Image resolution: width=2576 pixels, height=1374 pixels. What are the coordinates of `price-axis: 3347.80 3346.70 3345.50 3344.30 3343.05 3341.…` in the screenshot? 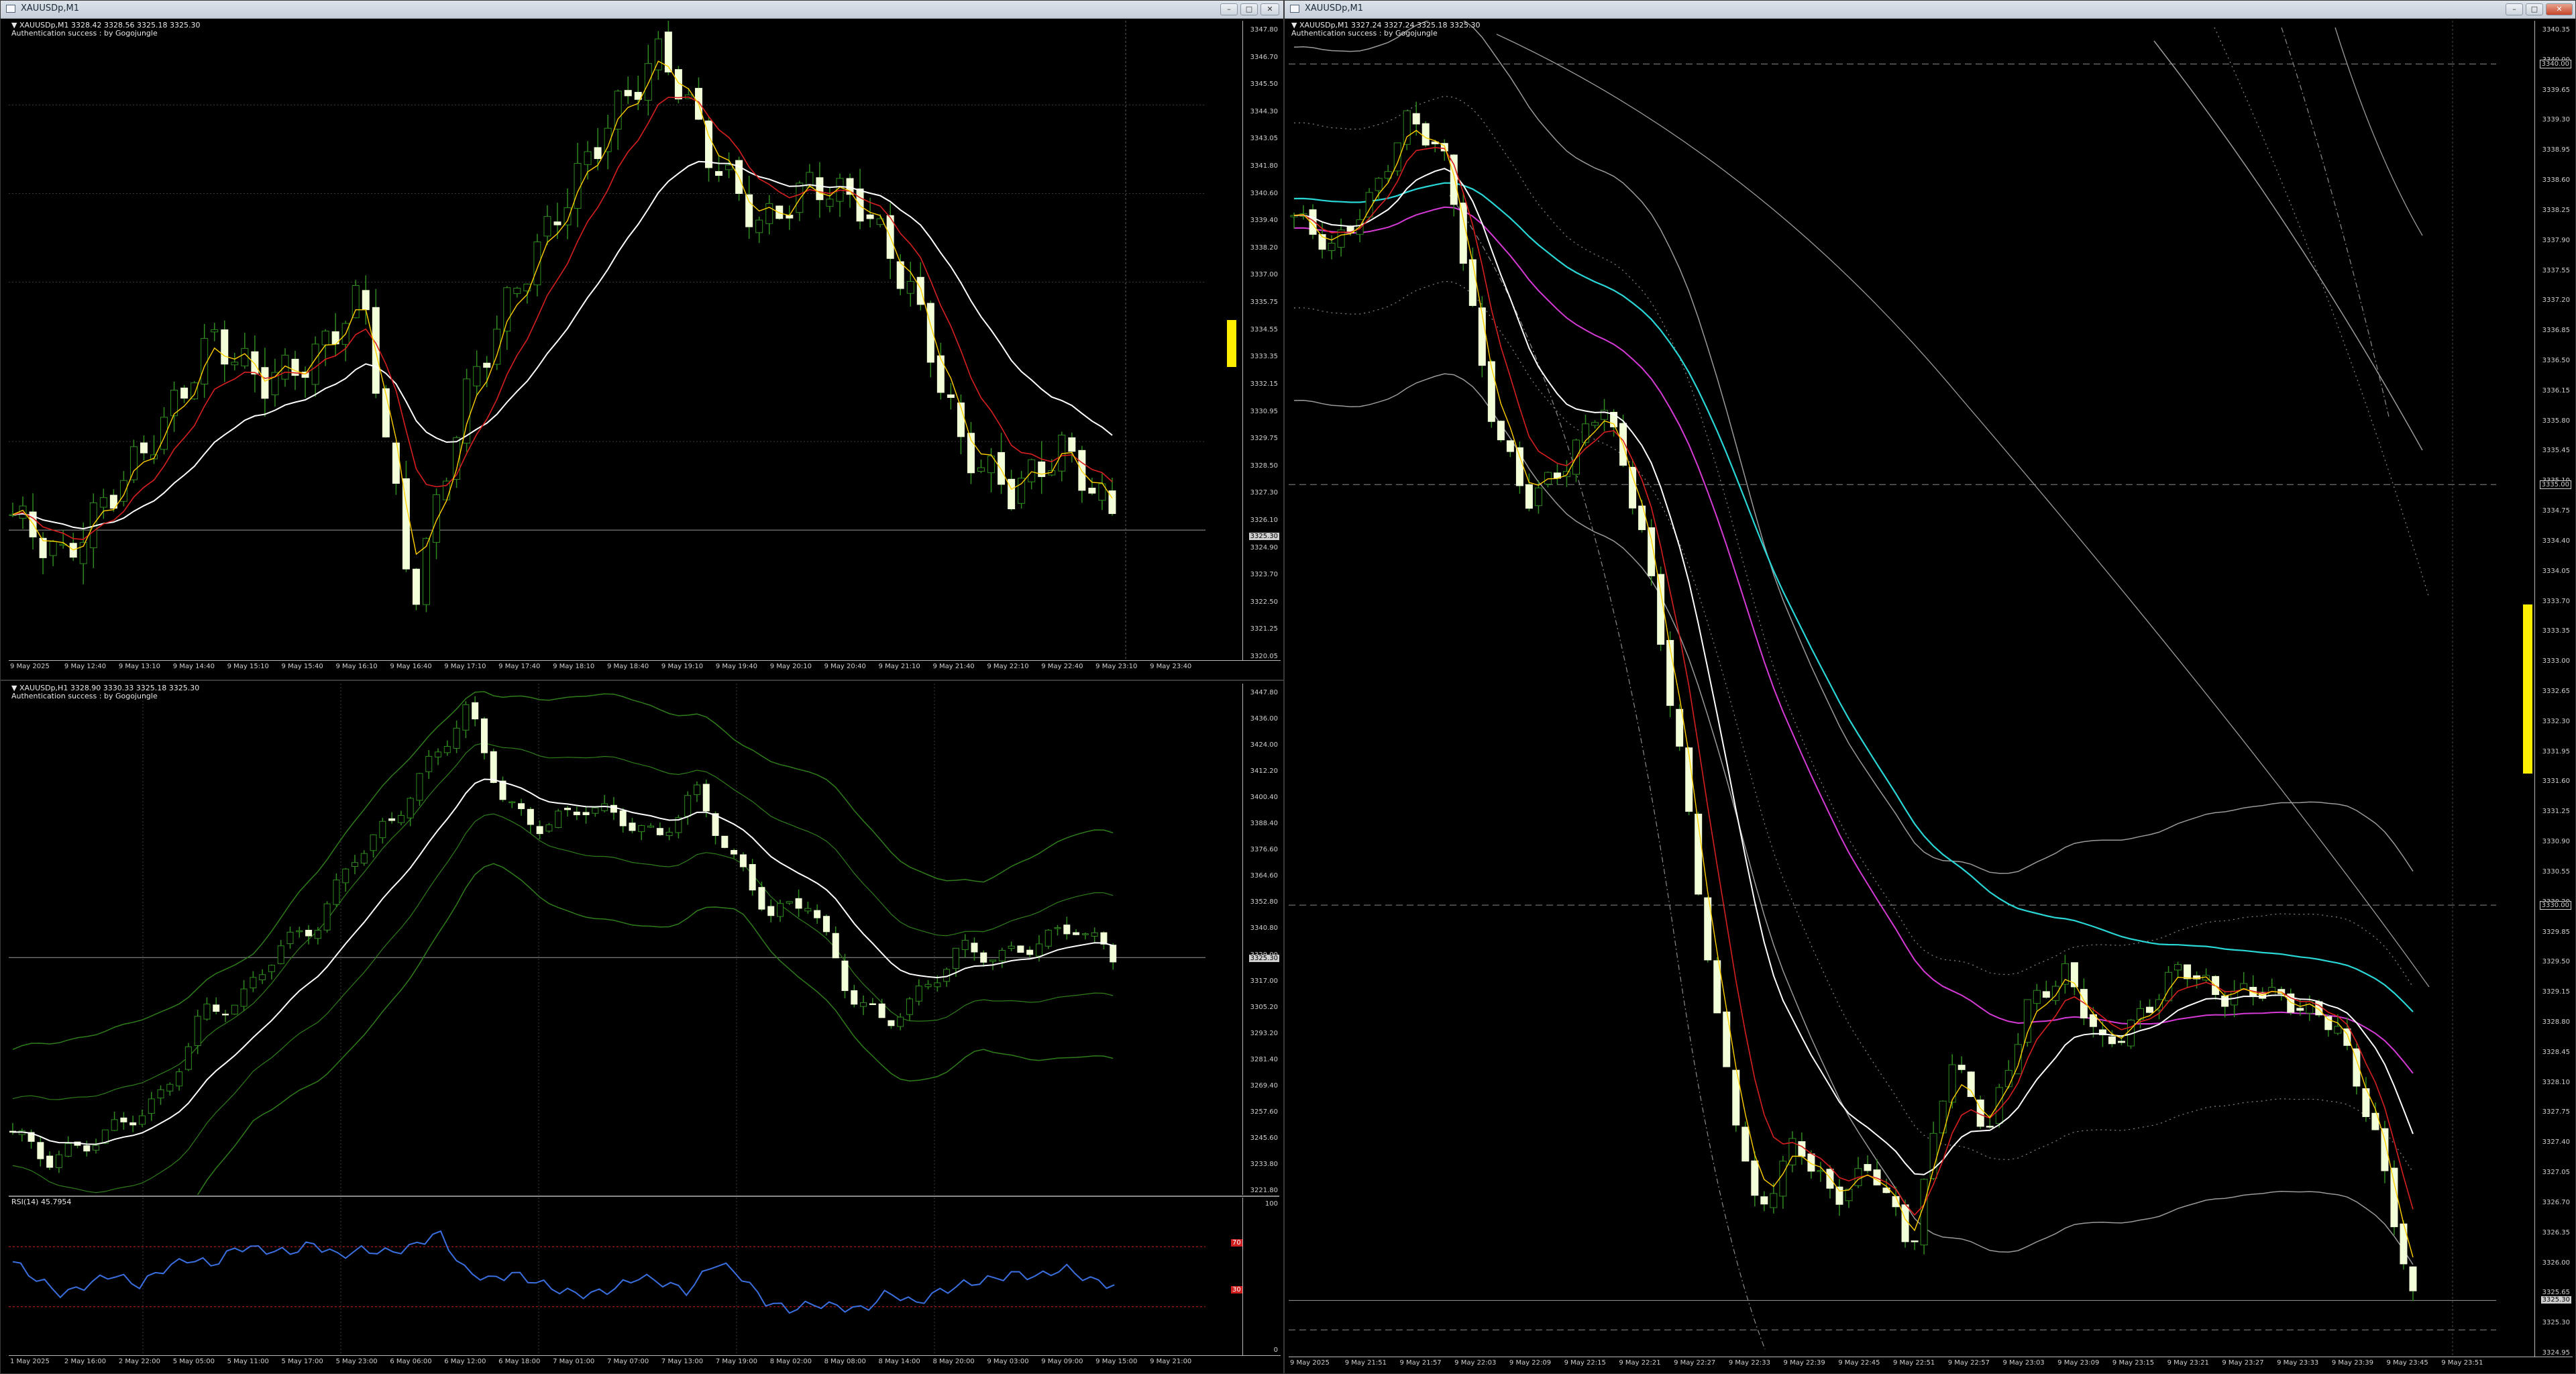 It's located at (1261, 341).